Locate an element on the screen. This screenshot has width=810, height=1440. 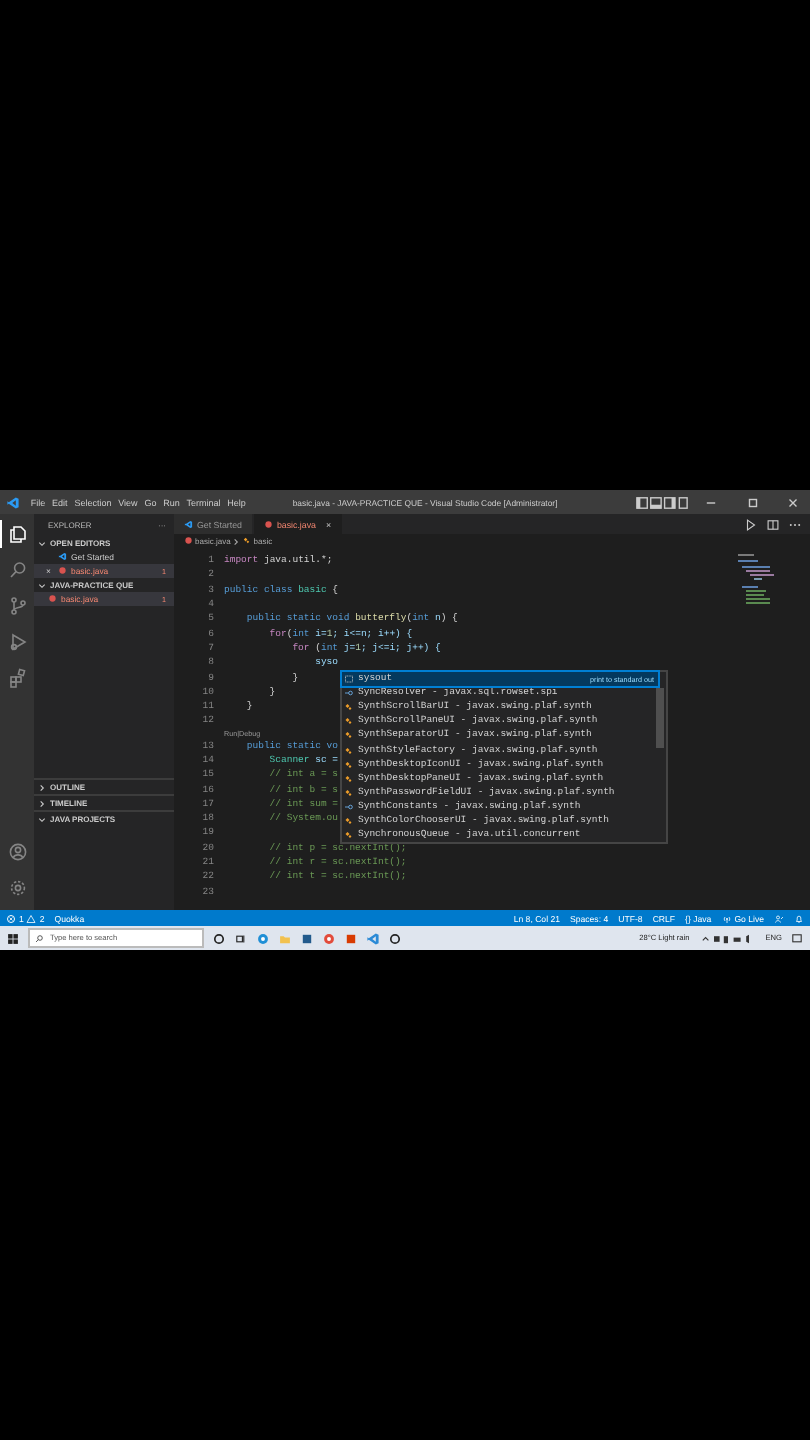
files-icon is located at coordinates (18, 534).